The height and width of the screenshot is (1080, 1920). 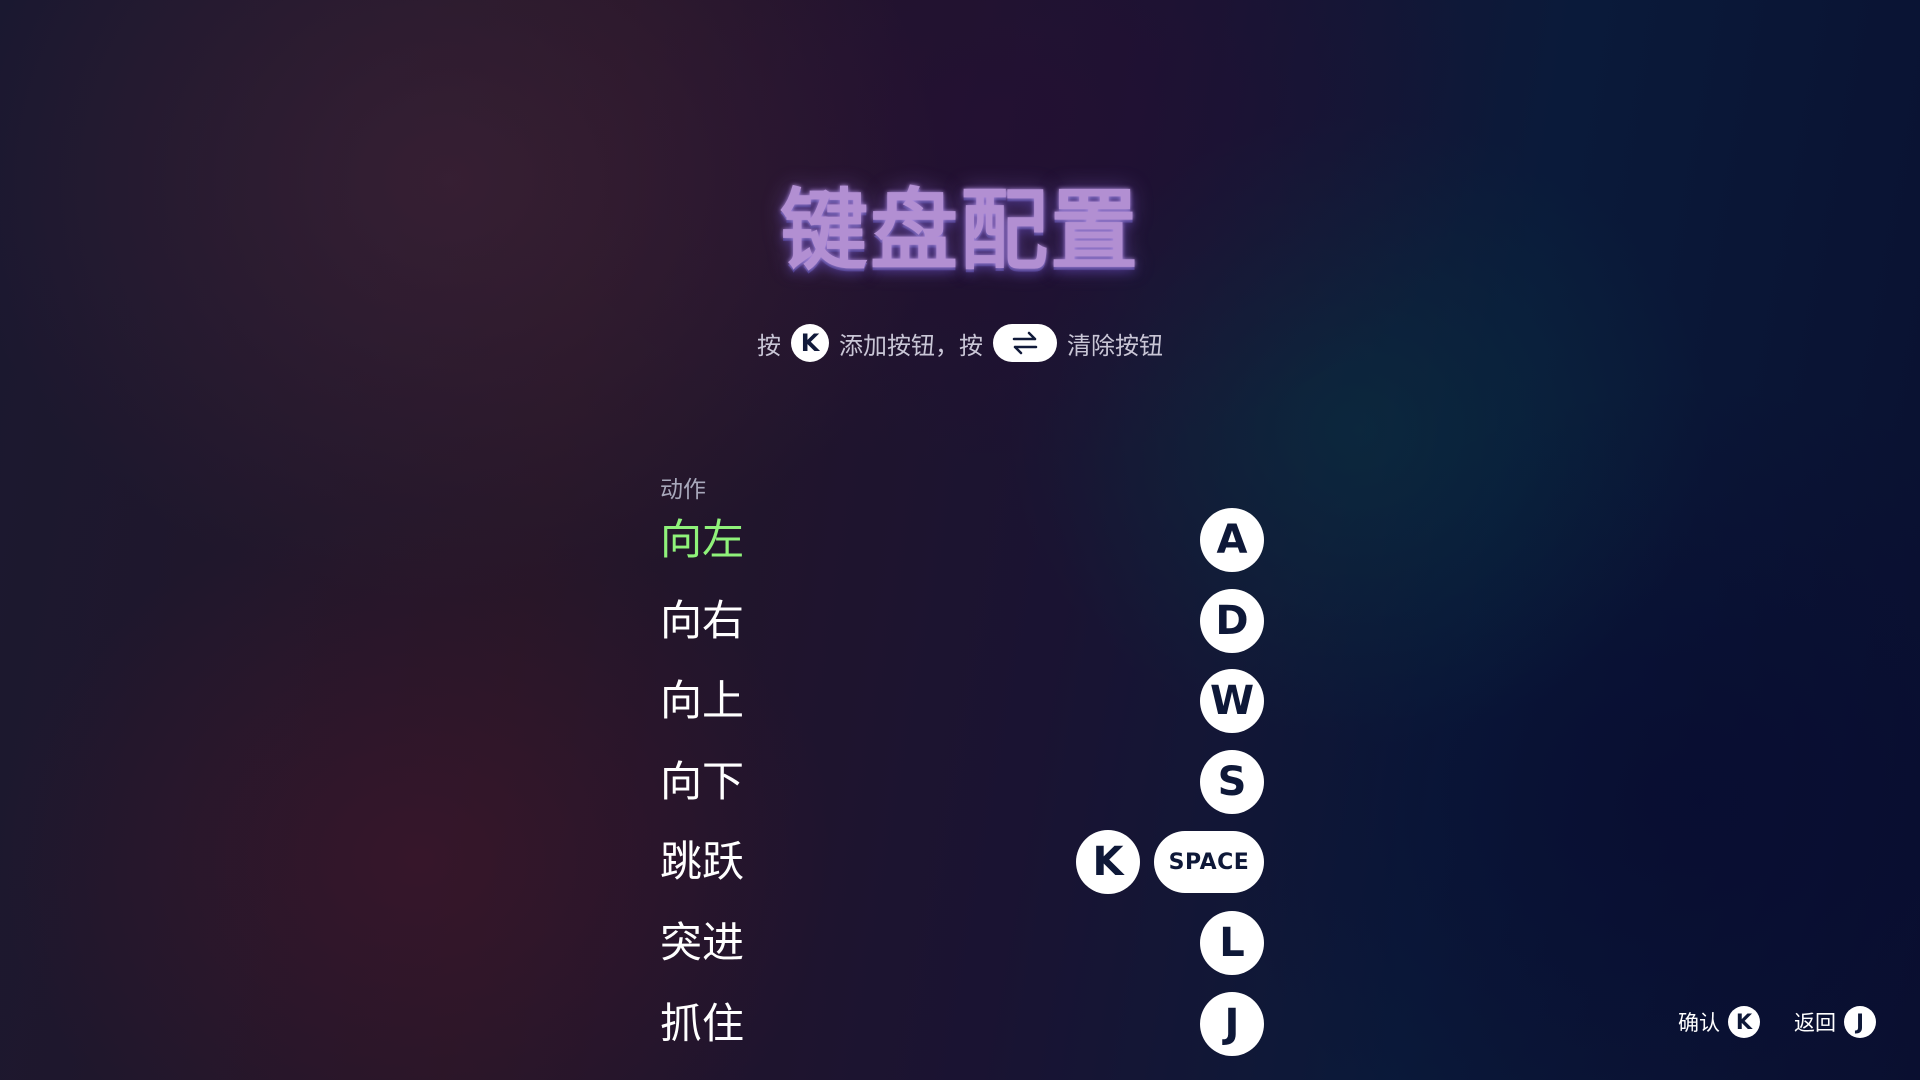 I want to click on key-bindings: L, so click(x=1232, y=942).